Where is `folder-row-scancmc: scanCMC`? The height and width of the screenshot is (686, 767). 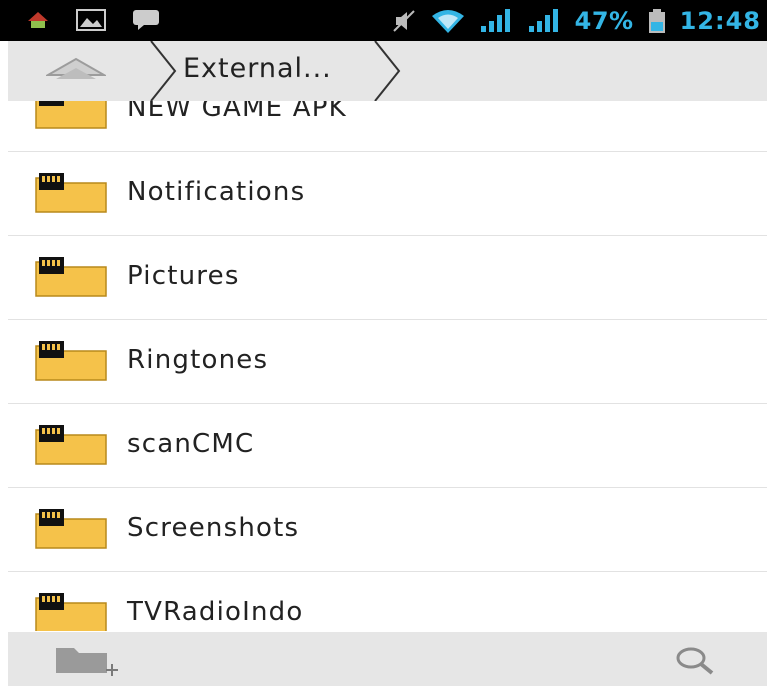
folder-row-scancmc: scanCMC is located at coordinates (387, 445).